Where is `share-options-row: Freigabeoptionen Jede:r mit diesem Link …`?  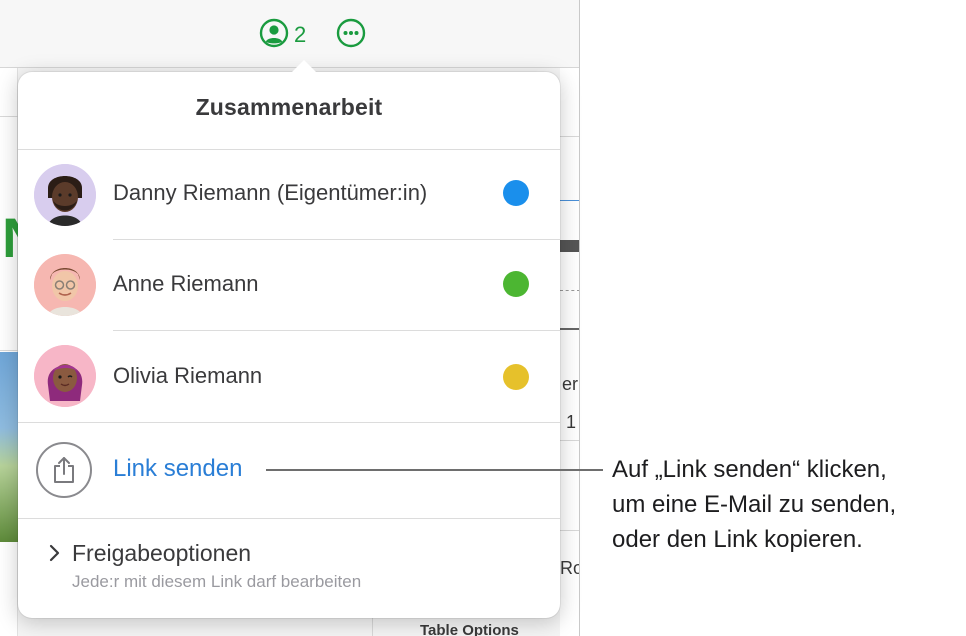 share-options-row: Freigabeoptionen Jede:r mit diesem Link … is located at coordinates (289, 568).